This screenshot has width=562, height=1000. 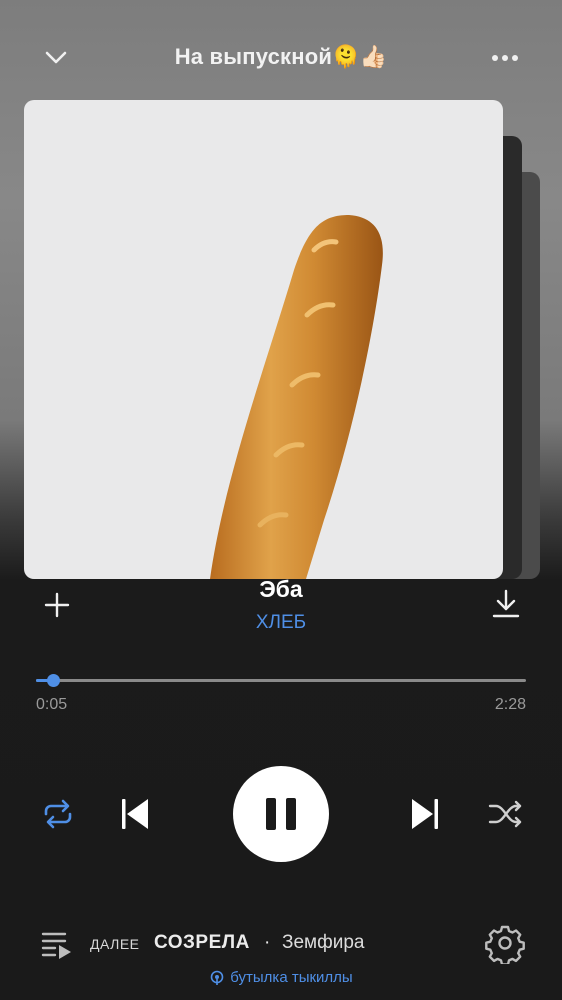 I want to click on queue-button, so click(x=57, y=944).